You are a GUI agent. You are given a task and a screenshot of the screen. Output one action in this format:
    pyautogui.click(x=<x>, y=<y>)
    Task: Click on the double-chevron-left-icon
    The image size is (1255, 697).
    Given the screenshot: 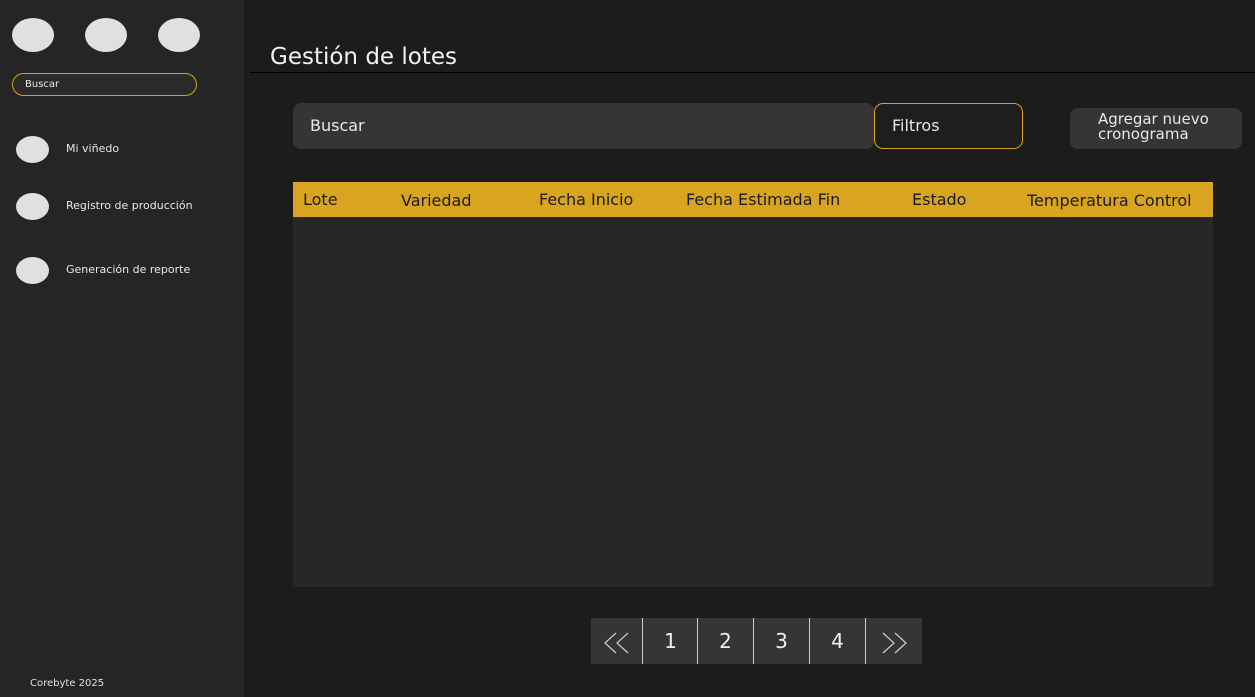 What is the action you would take?
    pyautogui.click(x=615, y=642)
    